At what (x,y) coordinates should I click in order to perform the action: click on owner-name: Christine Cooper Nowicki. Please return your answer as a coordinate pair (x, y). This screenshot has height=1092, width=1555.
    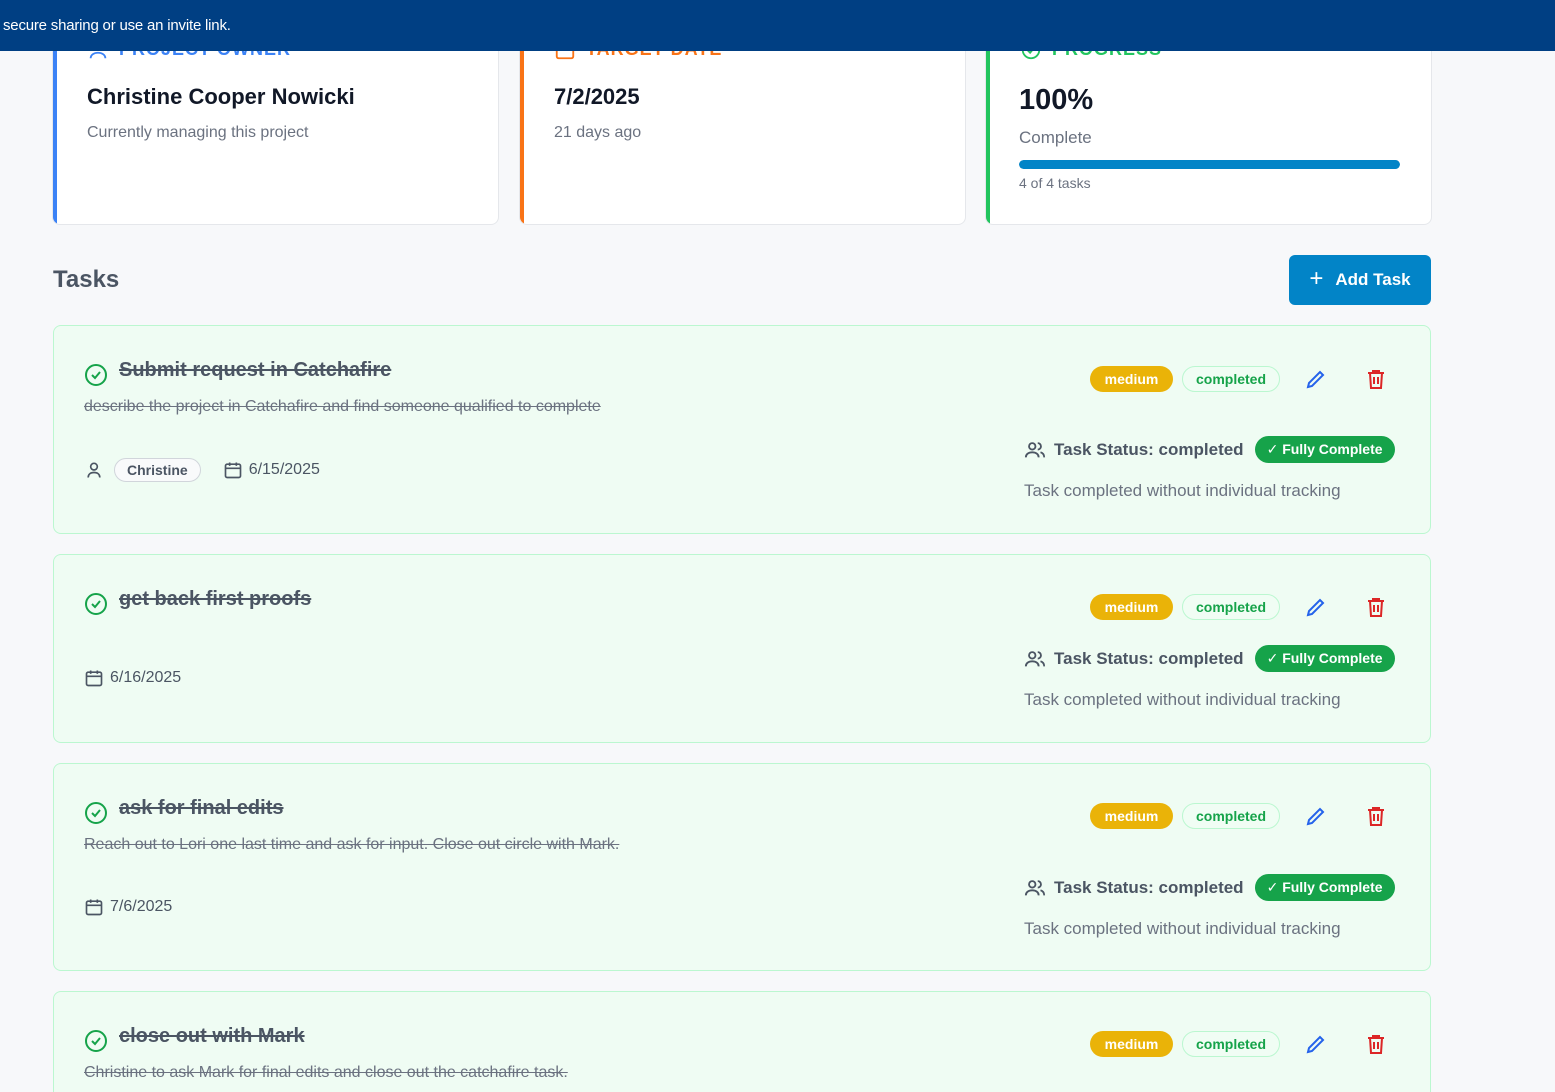
    Looking at the image, I should click on (221, 96).